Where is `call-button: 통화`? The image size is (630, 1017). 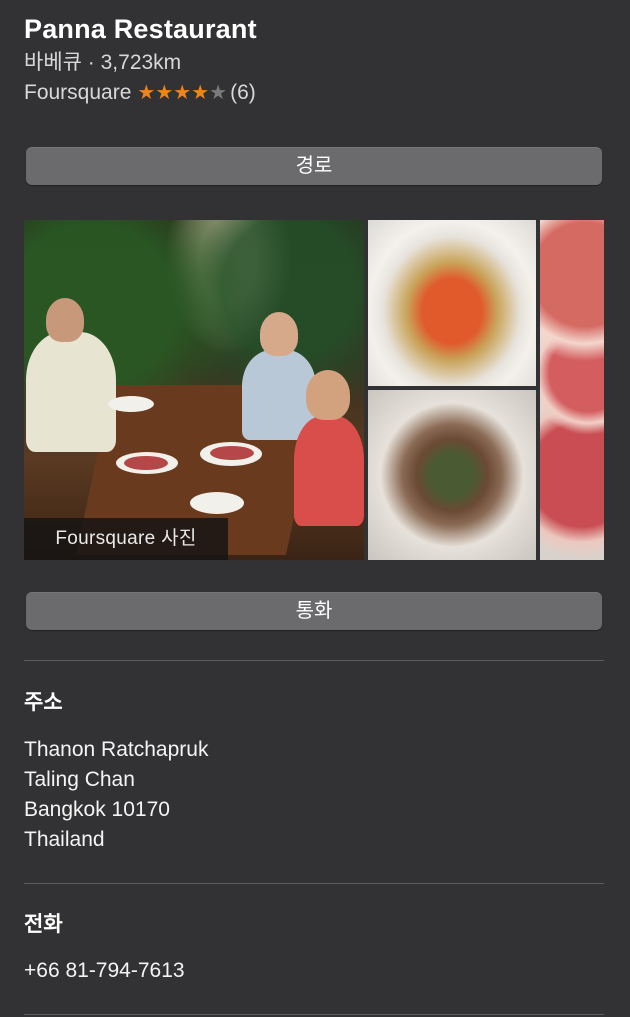 call-button: 통화 is located at coordinates (314, 611).